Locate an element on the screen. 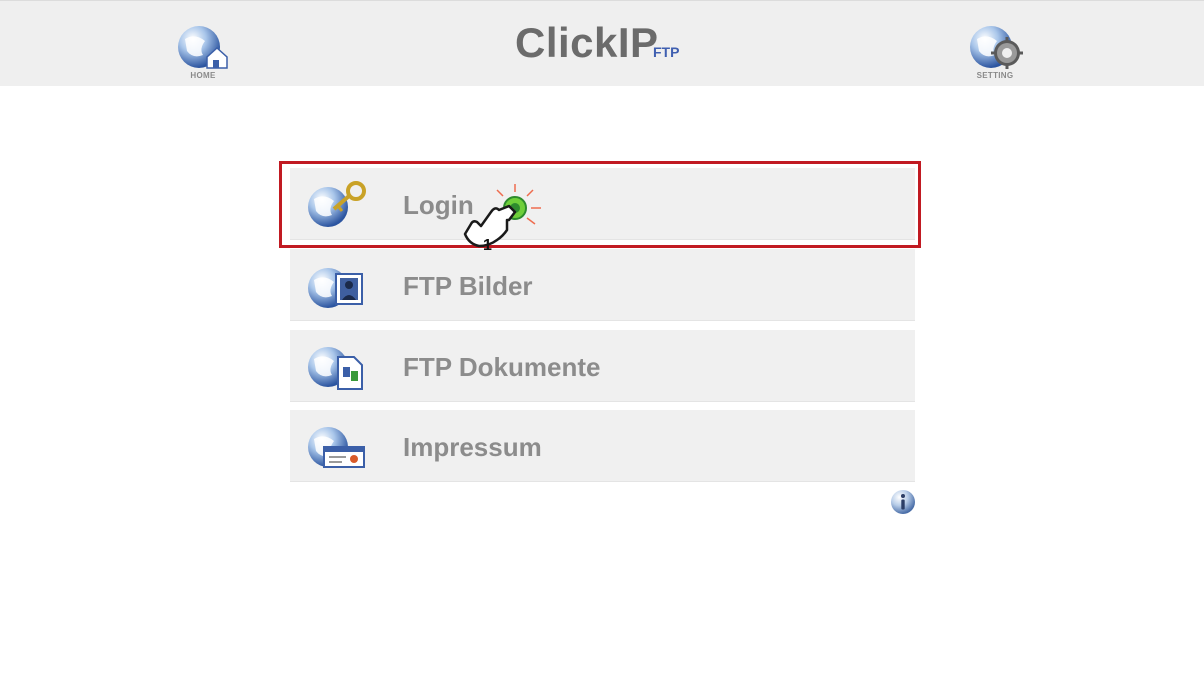  setting-button: SETTING is located at coordinates (995, 59).